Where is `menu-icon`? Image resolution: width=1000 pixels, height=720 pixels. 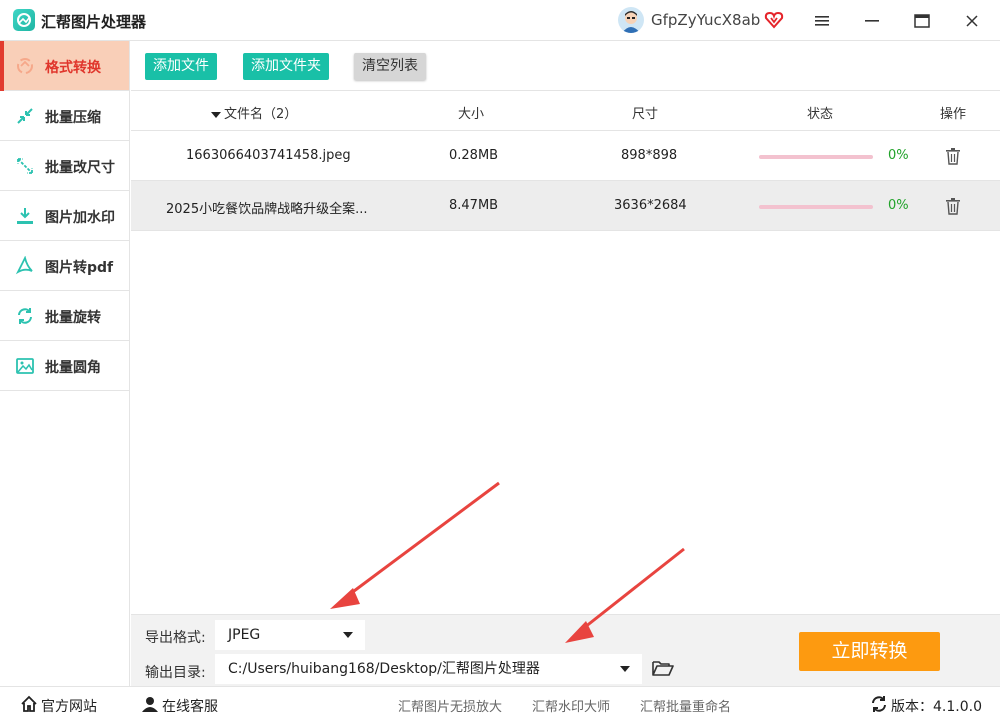 menu-icon is located at coordinates (822, 21).